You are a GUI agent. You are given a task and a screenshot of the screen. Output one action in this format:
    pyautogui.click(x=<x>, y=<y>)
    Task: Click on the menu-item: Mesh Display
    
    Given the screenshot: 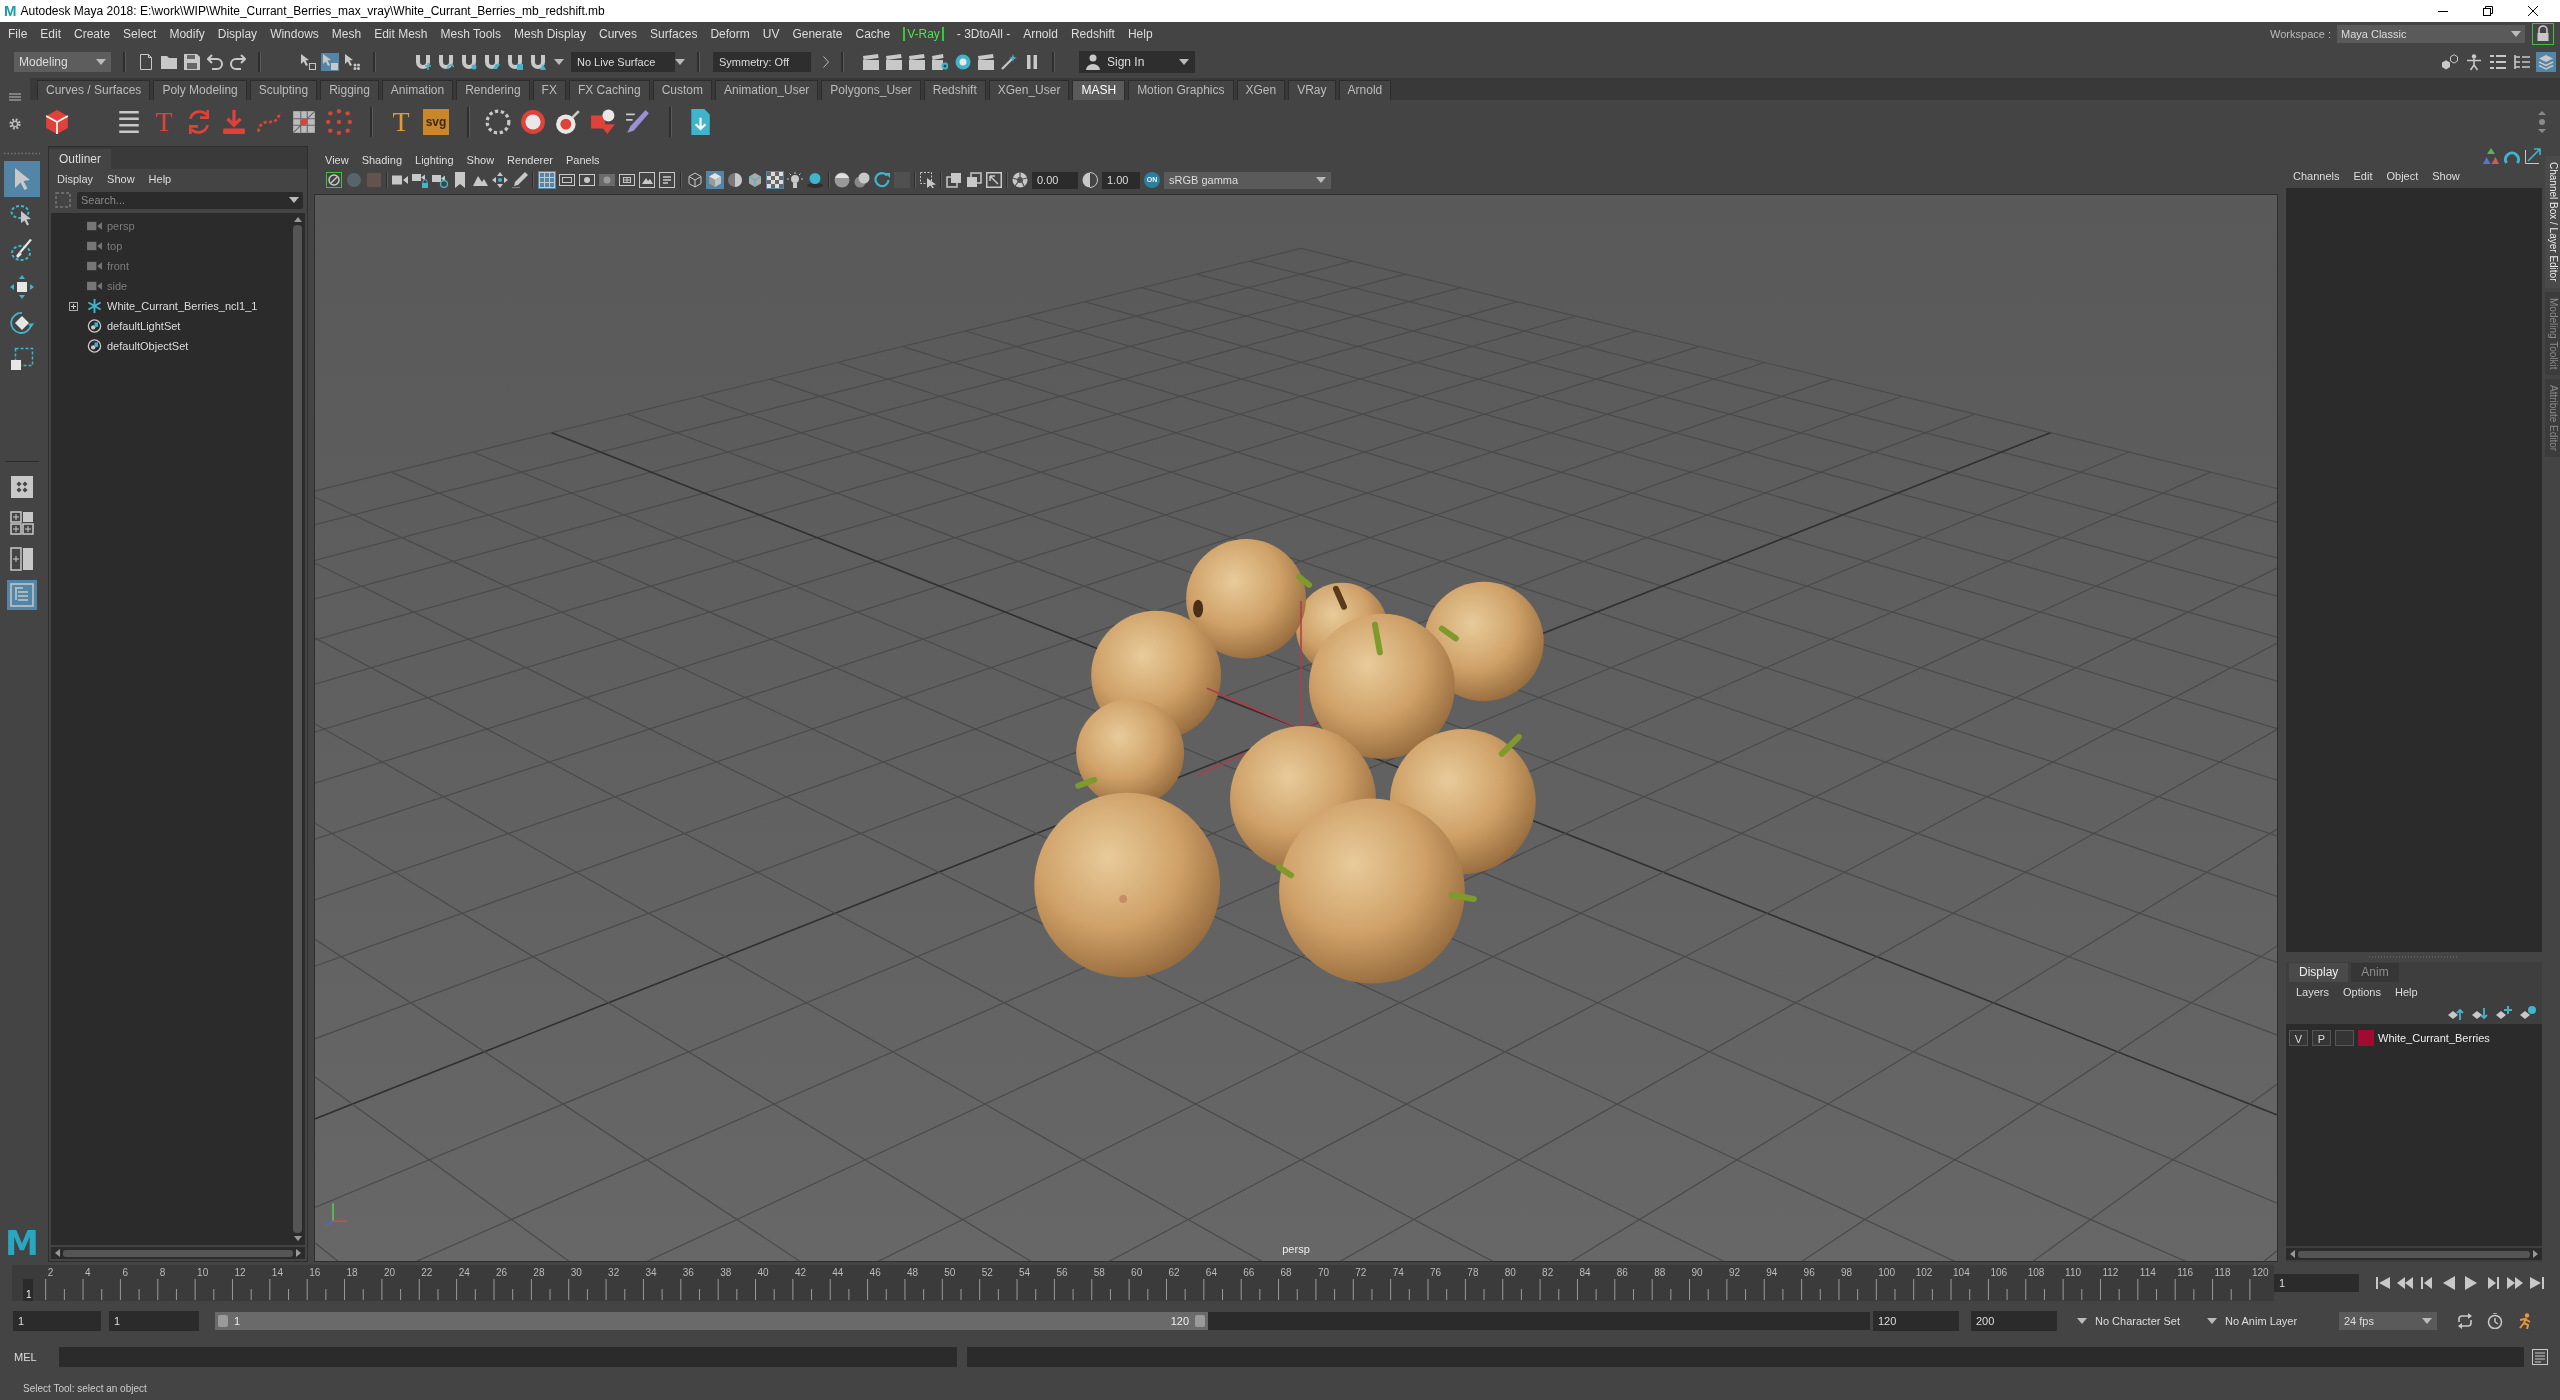 What is the action you would take?
    pyautogui.click(x=550, y=34)
    